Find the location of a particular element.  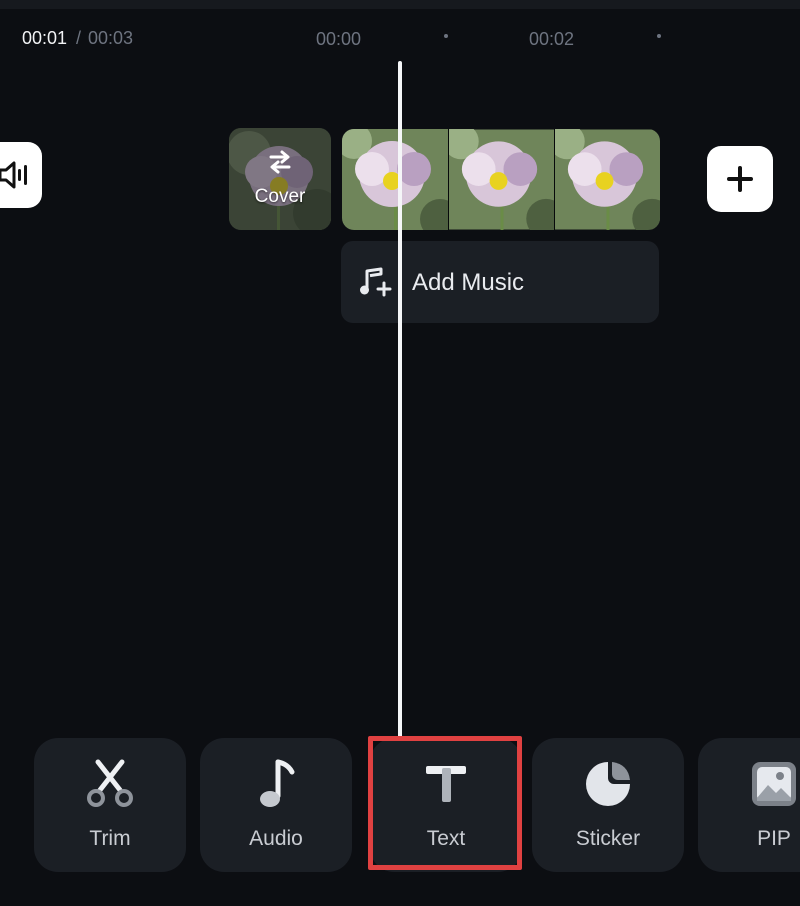

cover-tile: Cover is located at coordinates (280, 179).